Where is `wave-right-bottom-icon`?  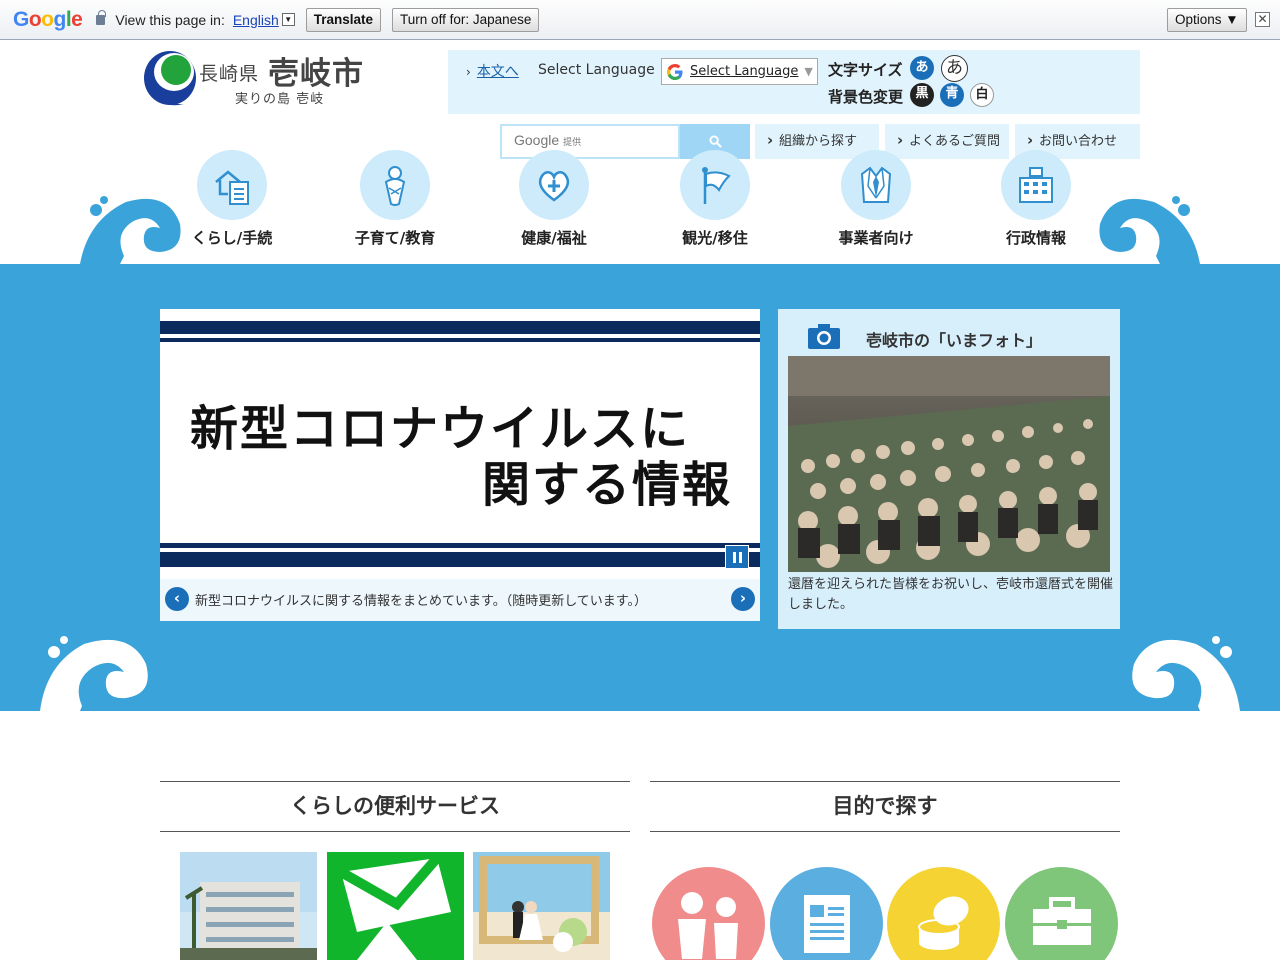 wave-right-bottom-icon is located at coordinates (1186, 673).